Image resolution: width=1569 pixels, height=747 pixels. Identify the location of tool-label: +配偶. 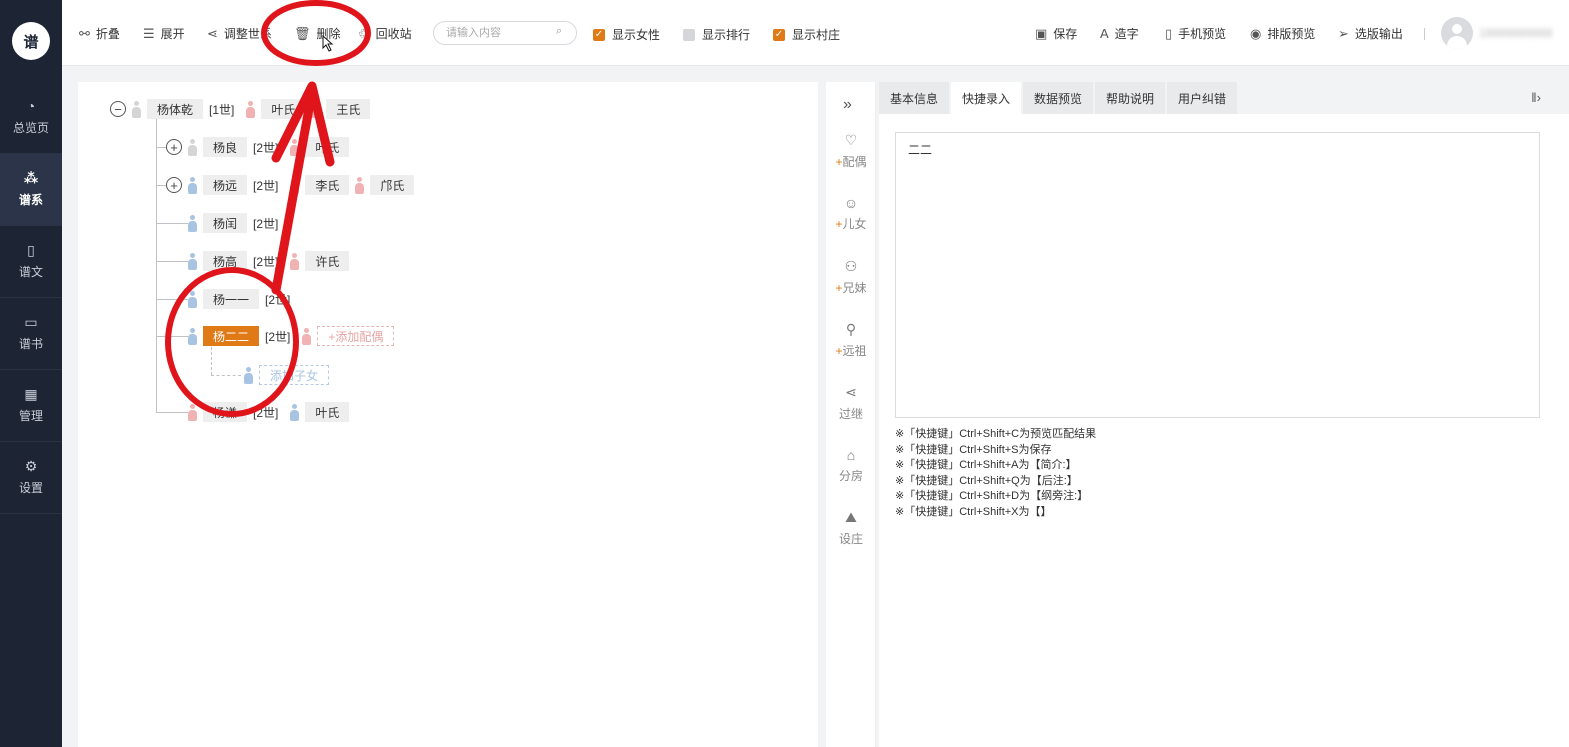
(851, 162).